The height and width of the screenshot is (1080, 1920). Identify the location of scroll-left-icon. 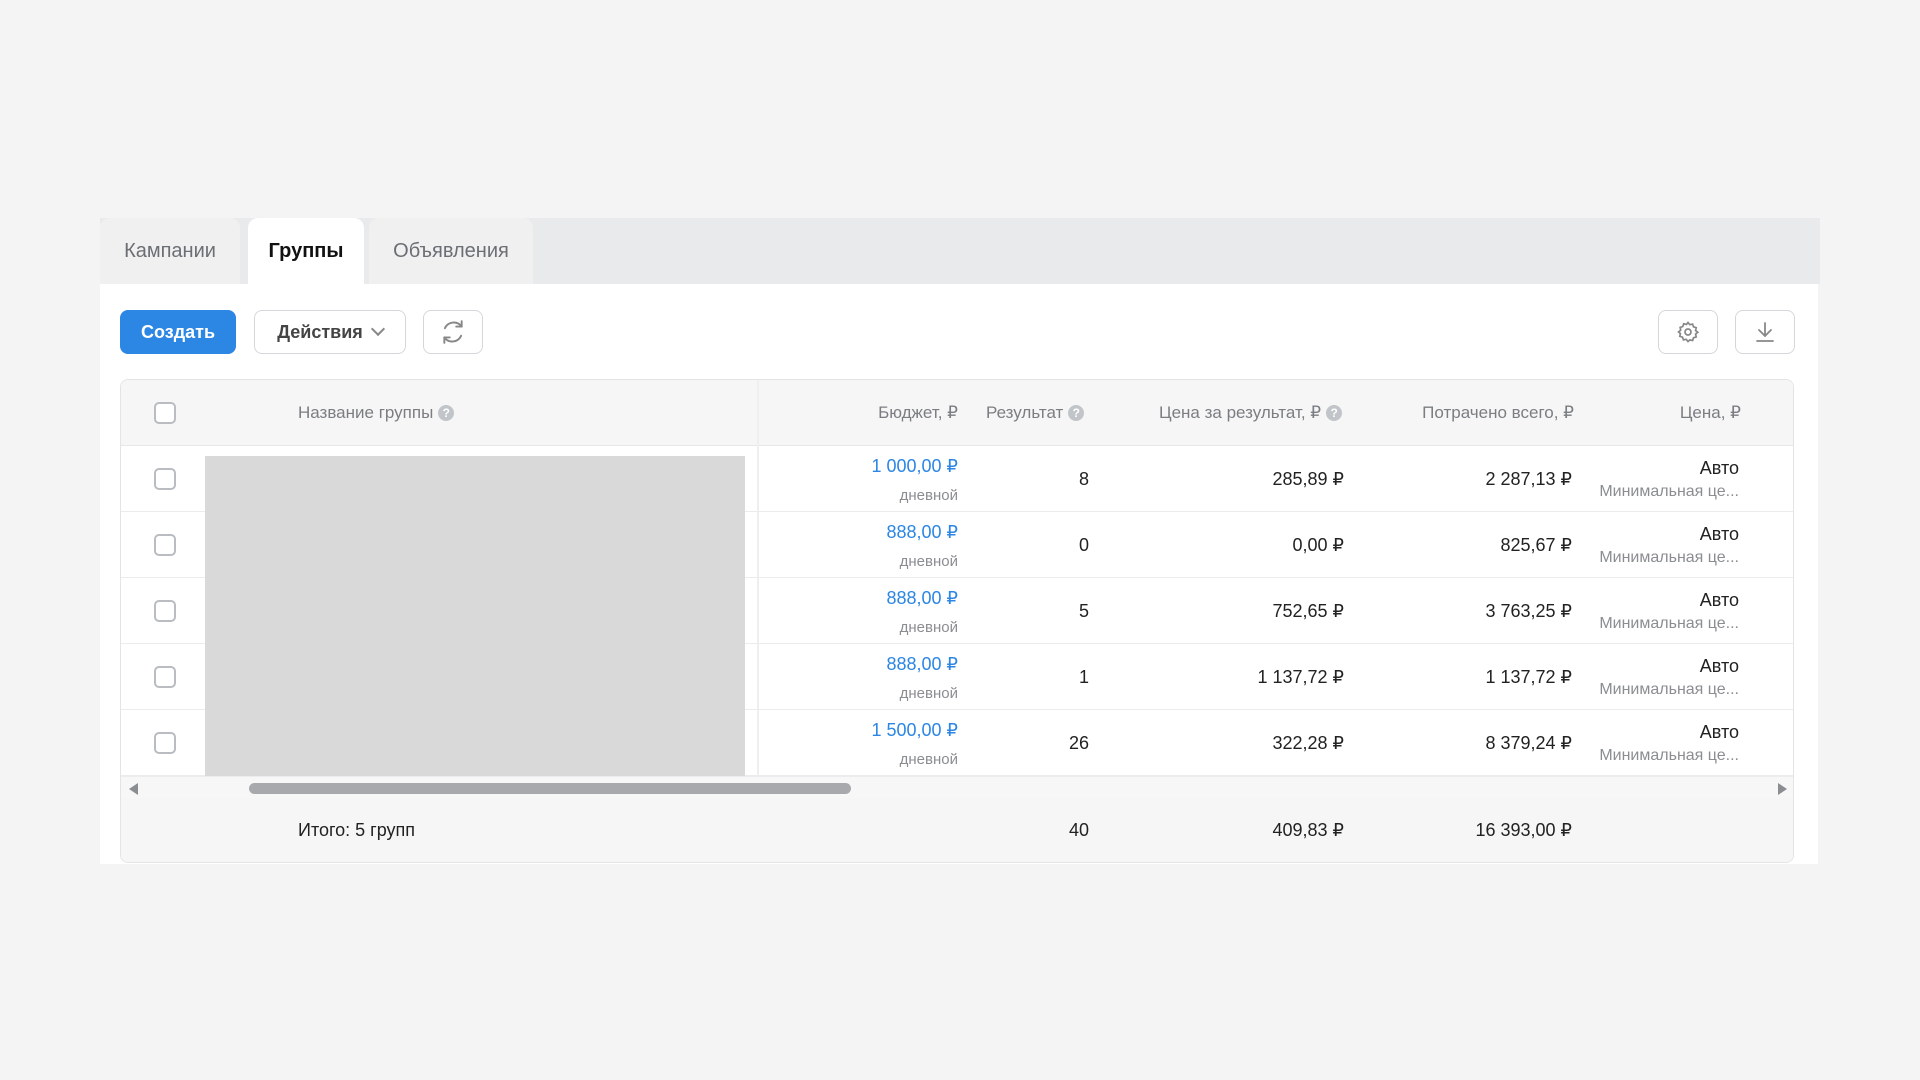
(133, 789).